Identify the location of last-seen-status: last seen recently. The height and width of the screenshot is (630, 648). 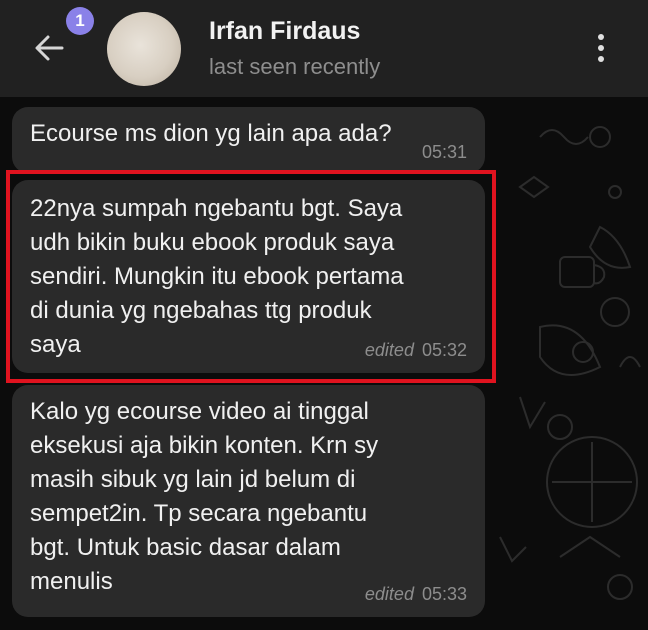
(295, 66).